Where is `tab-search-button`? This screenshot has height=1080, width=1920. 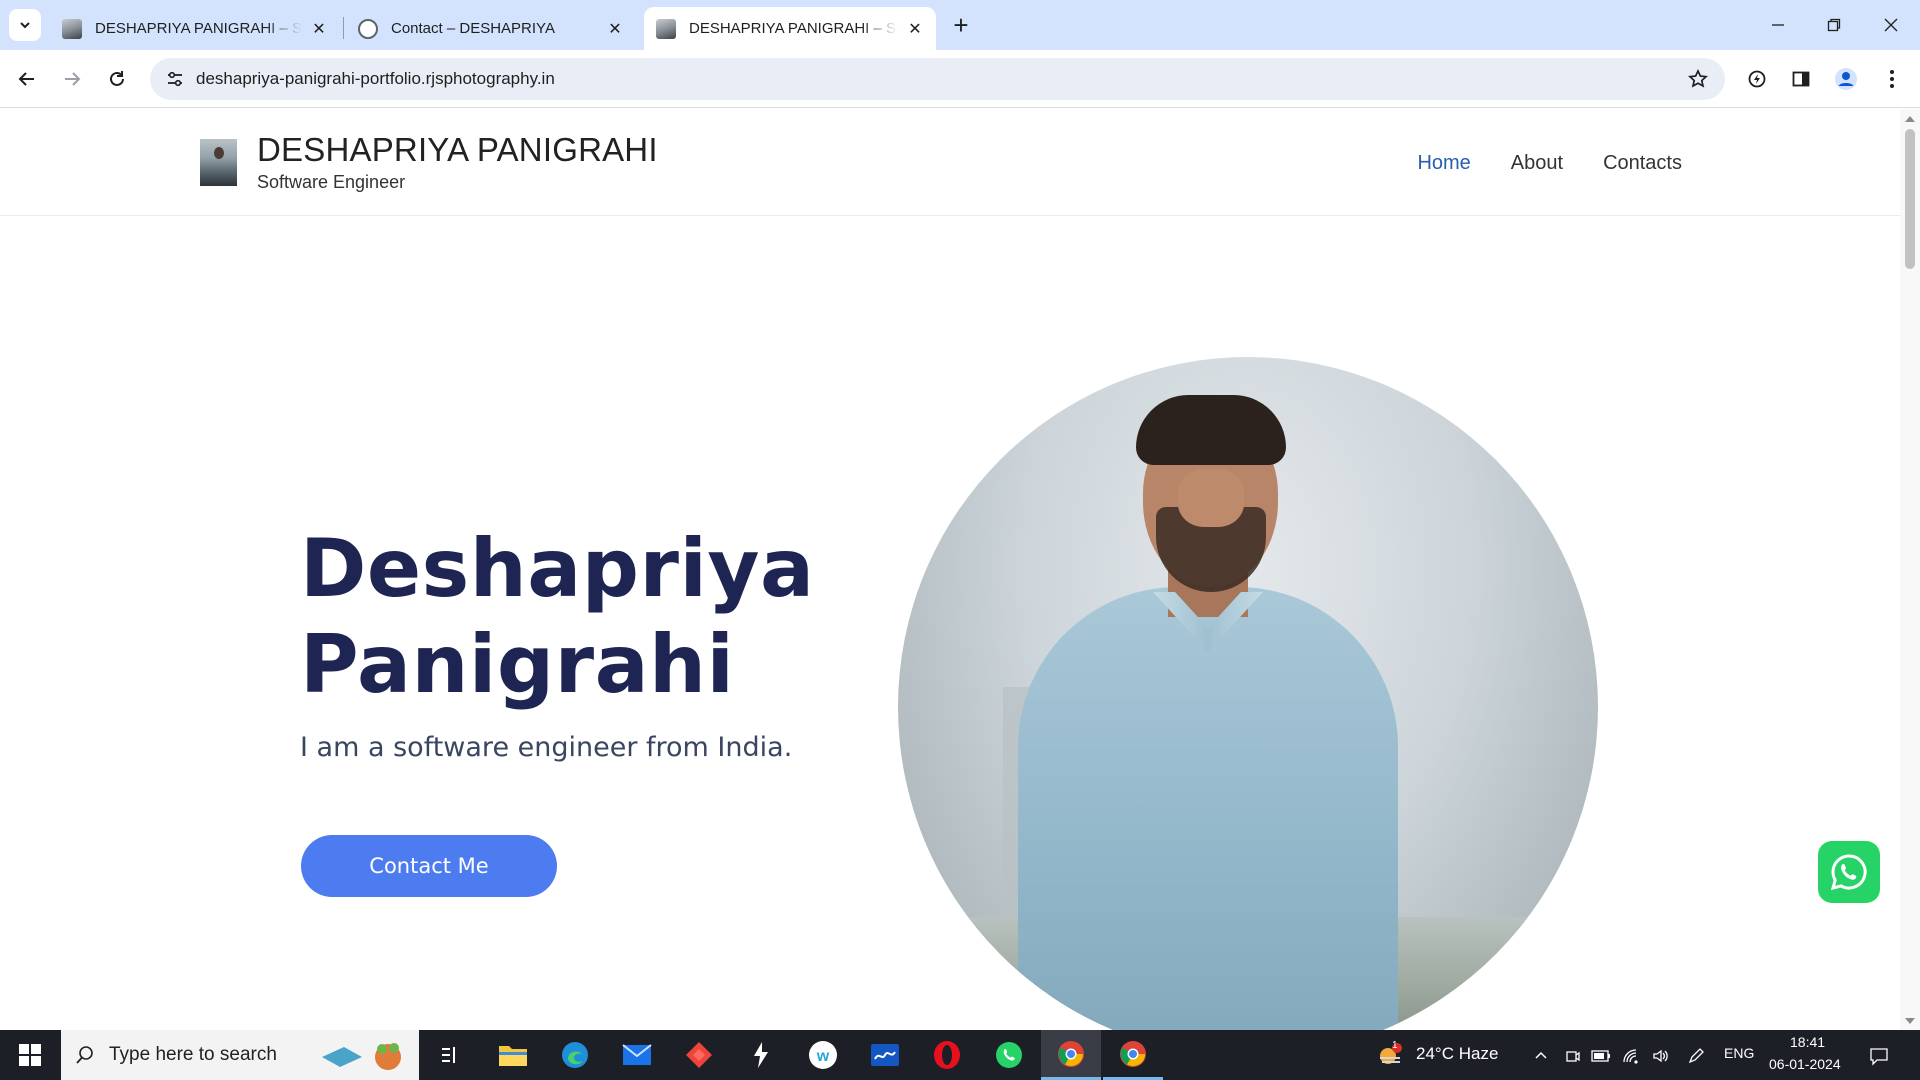 tab-search-button is located at coordinates (25, 25).